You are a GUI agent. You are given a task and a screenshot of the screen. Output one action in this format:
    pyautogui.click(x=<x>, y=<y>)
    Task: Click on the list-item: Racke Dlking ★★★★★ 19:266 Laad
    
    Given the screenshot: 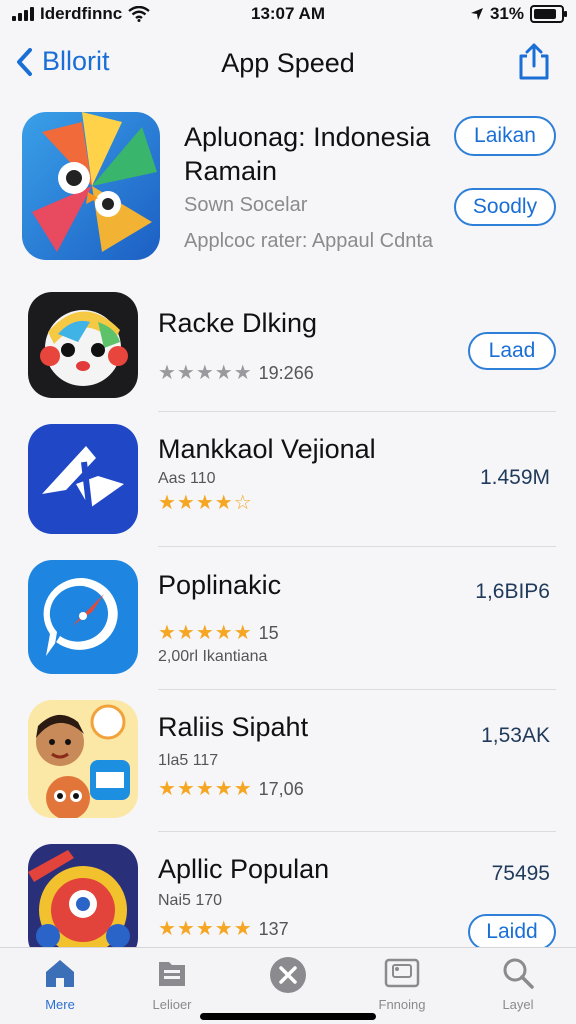 What is the action you would take?
    pyautogui.click(x=288, y=345)
    